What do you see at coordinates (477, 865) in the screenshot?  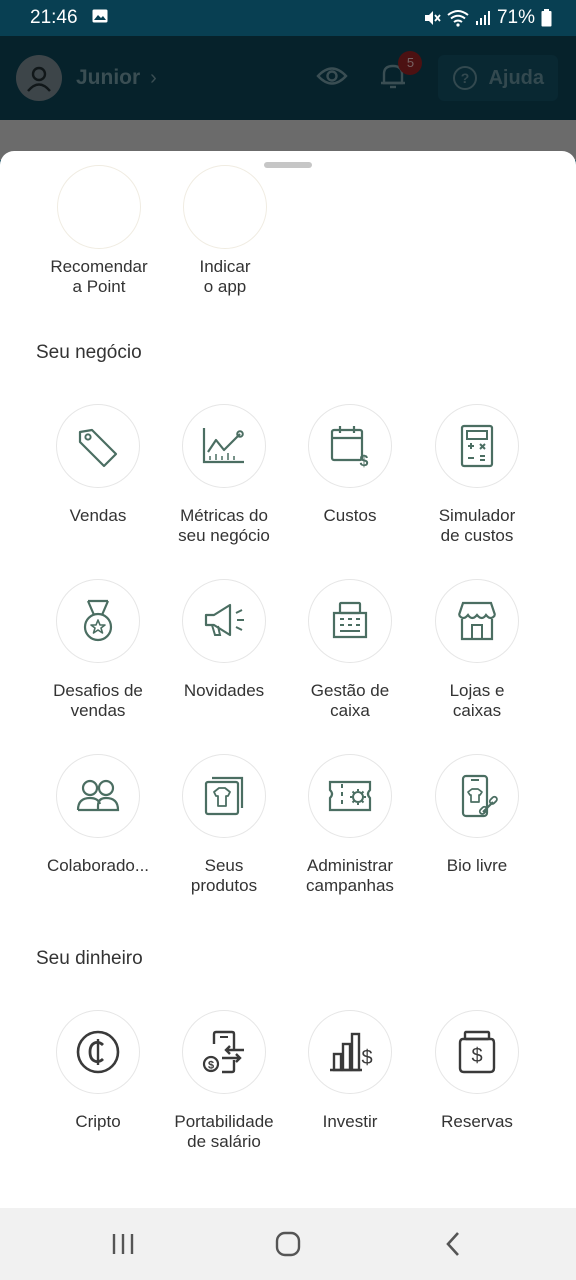 I see `bio-link-label: Bio livre` at bounding box center [477, 865].